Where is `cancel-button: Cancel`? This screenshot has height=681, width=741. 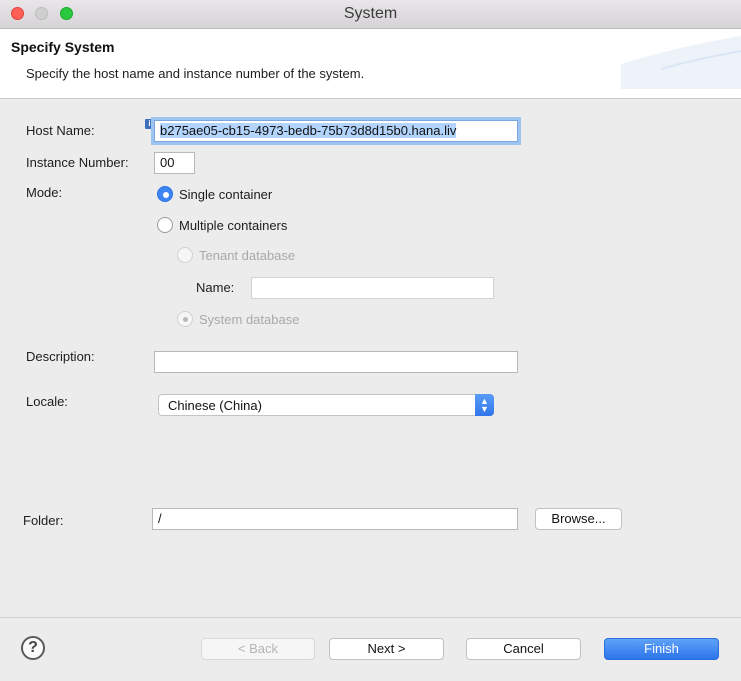 cancel-button: Cancel is located at coordinates (523, 649).